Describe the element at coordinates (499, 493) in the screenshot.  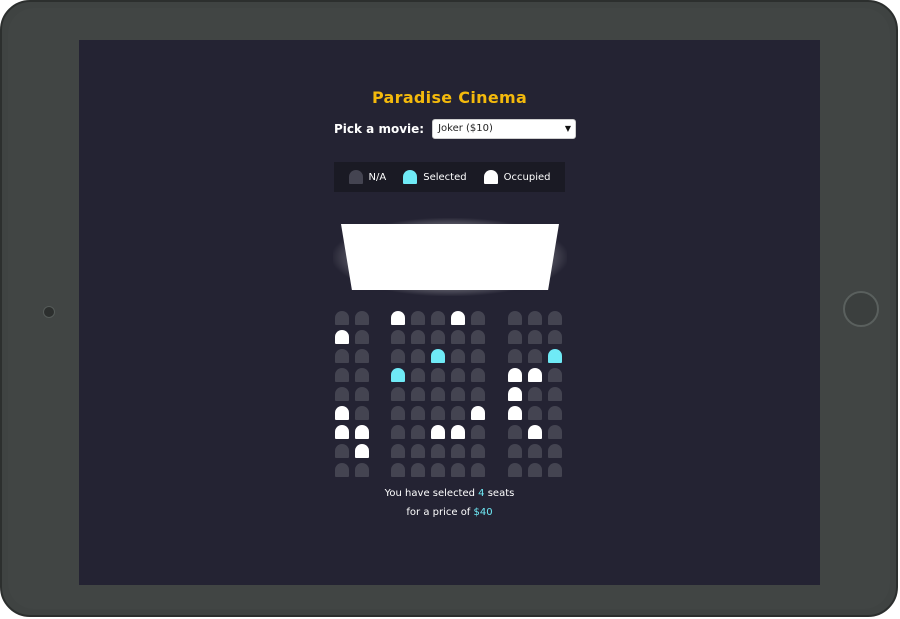
I see `summary-text: seats` at that location.